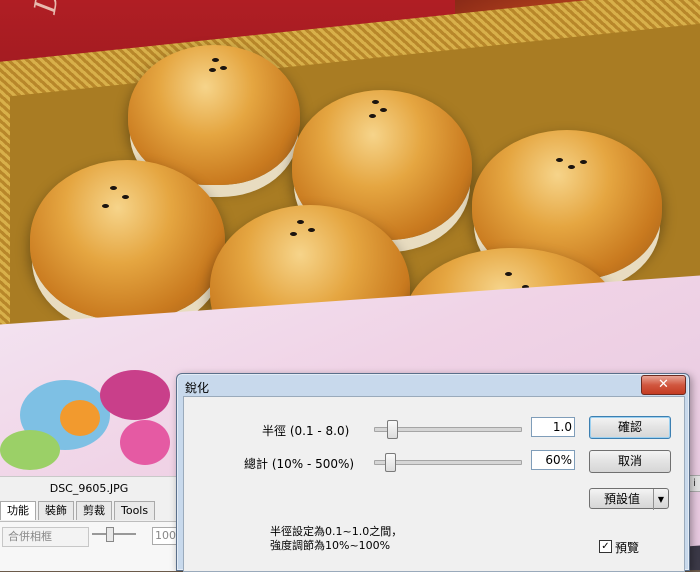 The width and height of the screenshot is (700, 572). I want to click on note-line-1: 半徑設定為0.1~1.0之間，, so click(336, 531).